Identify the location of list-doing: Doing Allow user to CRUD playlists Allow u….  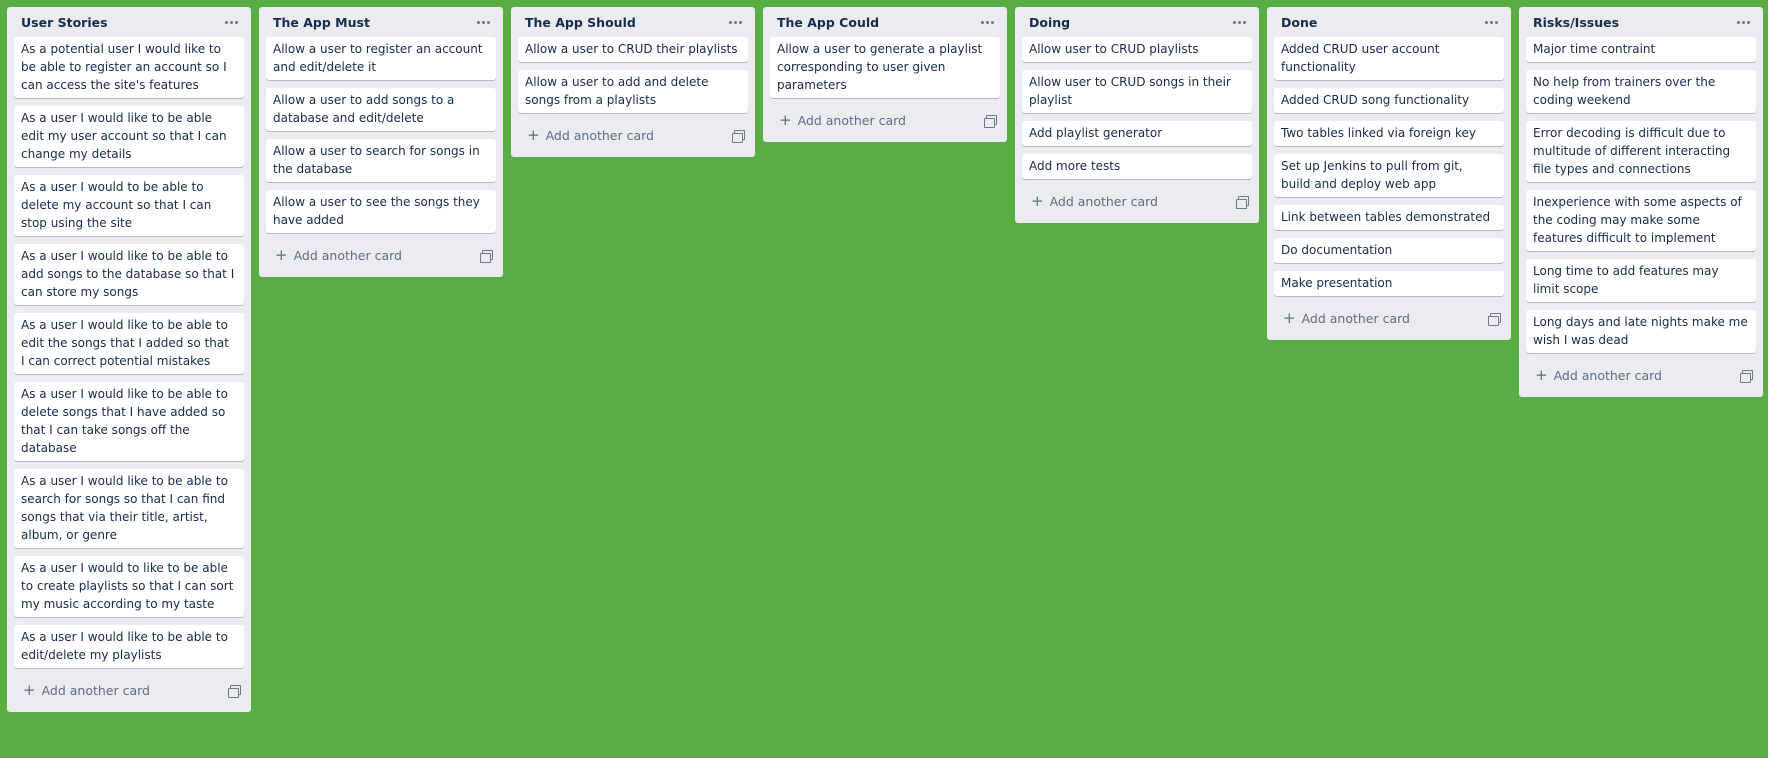
(1137, 115).